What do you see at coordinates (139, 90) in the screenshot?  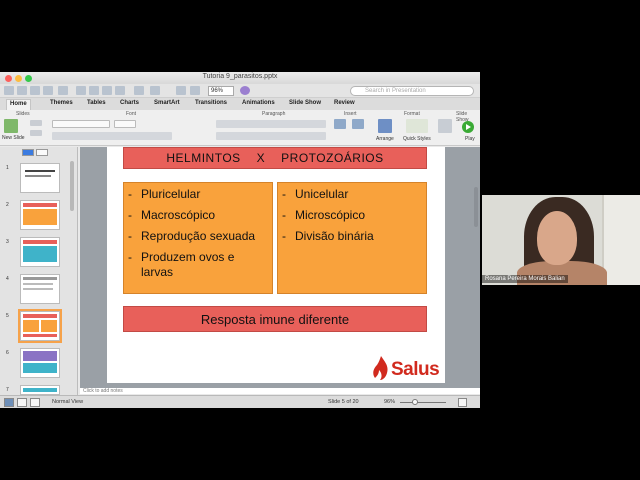 I see `undo-icon` at bounding box center [139, 90].